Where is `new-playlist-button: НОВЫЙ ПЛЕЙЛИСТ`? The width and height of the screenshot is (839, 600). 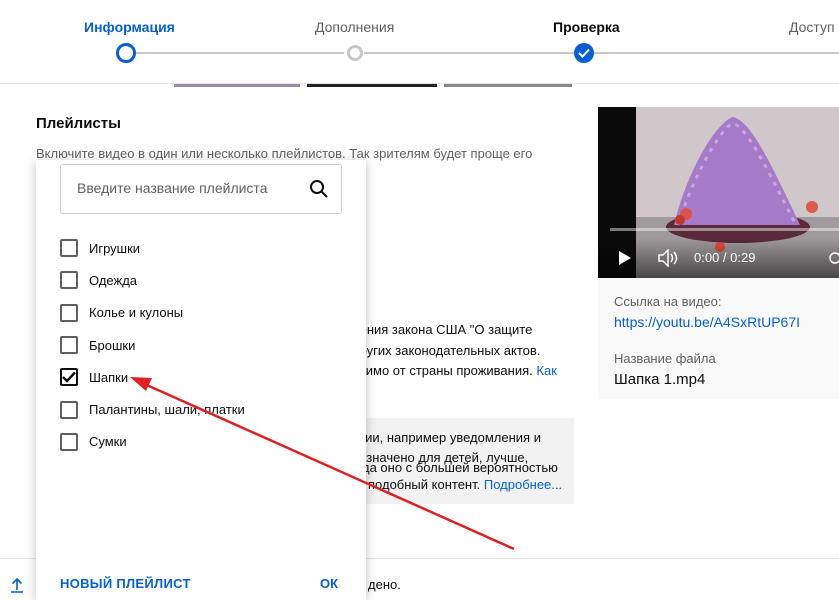 new-playlist-button: НОВЫЙ ПЛЕЙЛИСТ is located at coordinates (125, 583).